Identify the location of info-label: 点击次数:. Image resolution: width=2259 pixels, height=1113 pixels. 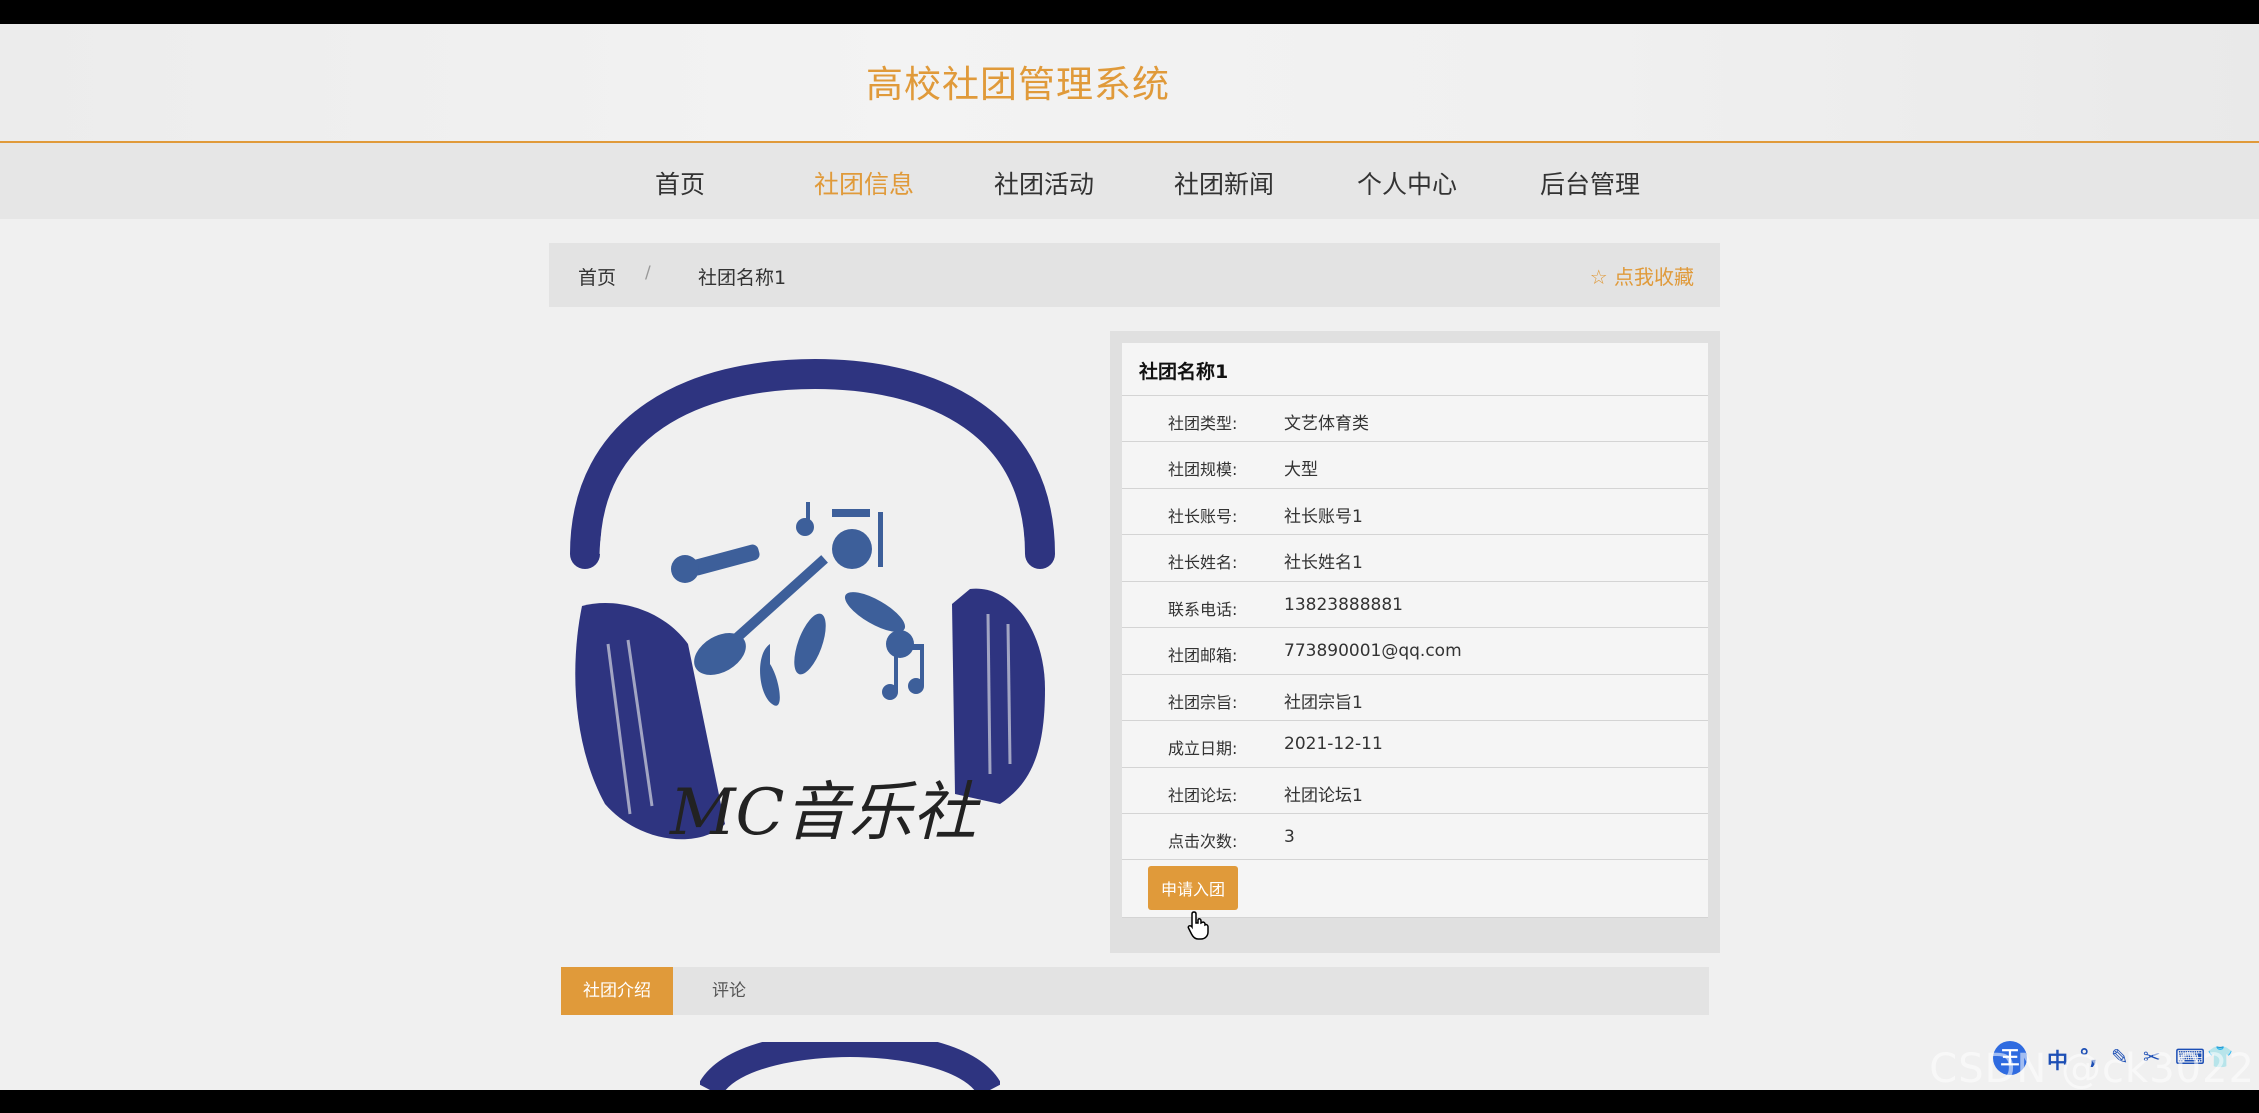
(1203, 841).